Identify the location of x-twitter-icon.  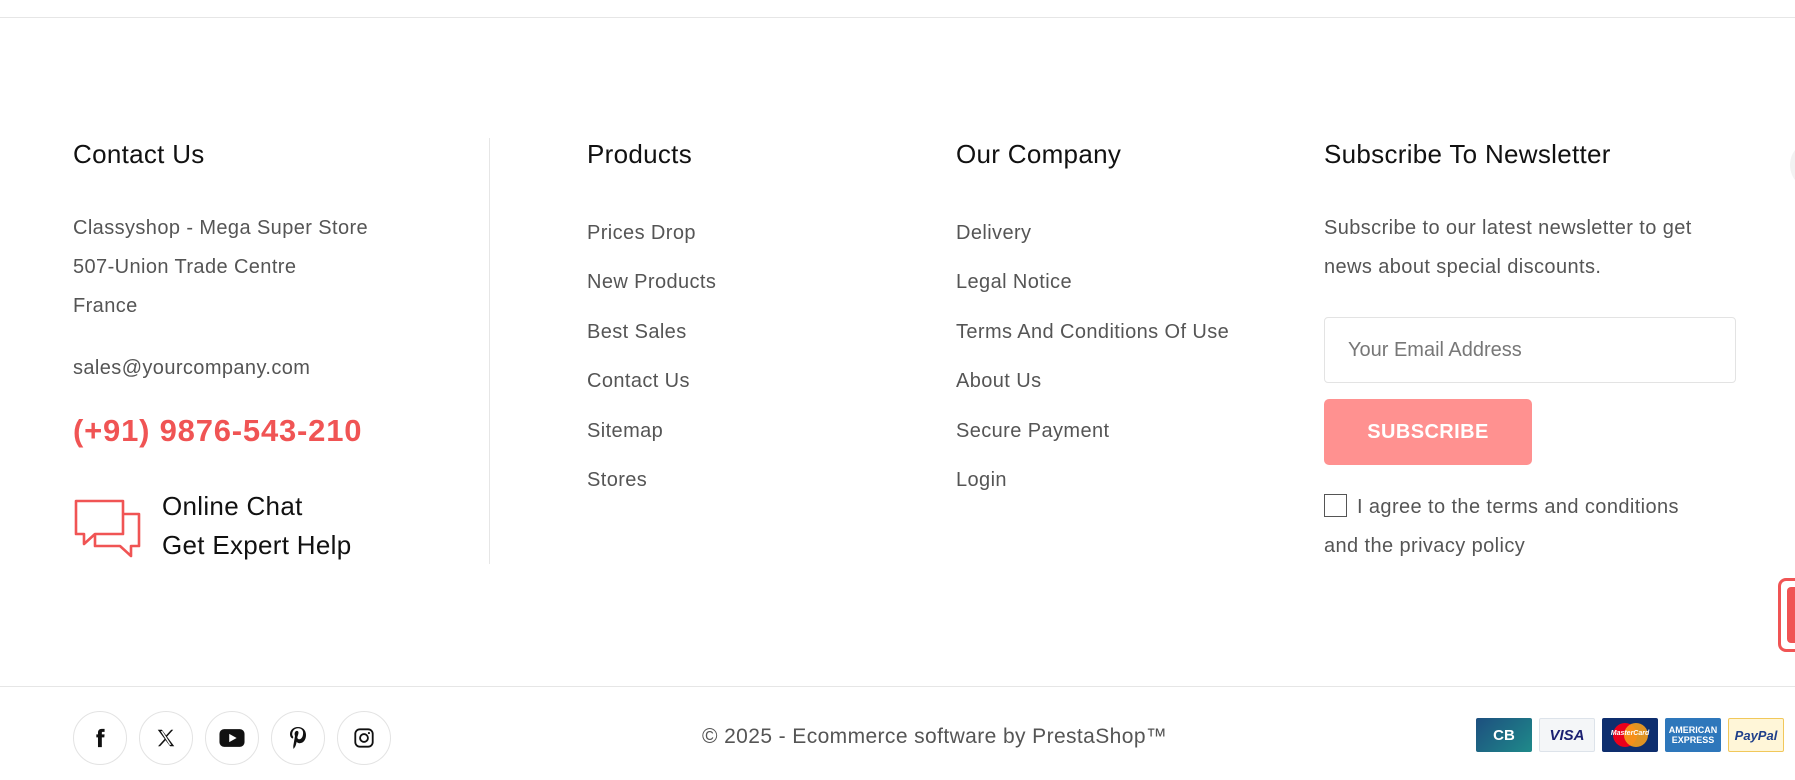
(166, 738).